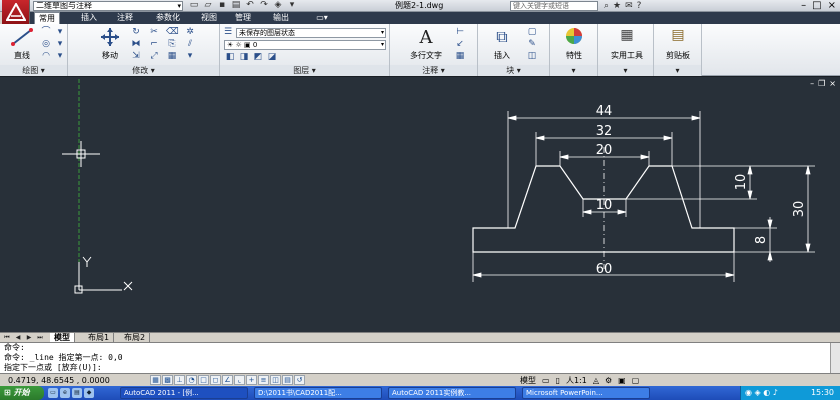  I want to click on minimize-icon: –, so click(803, 6).